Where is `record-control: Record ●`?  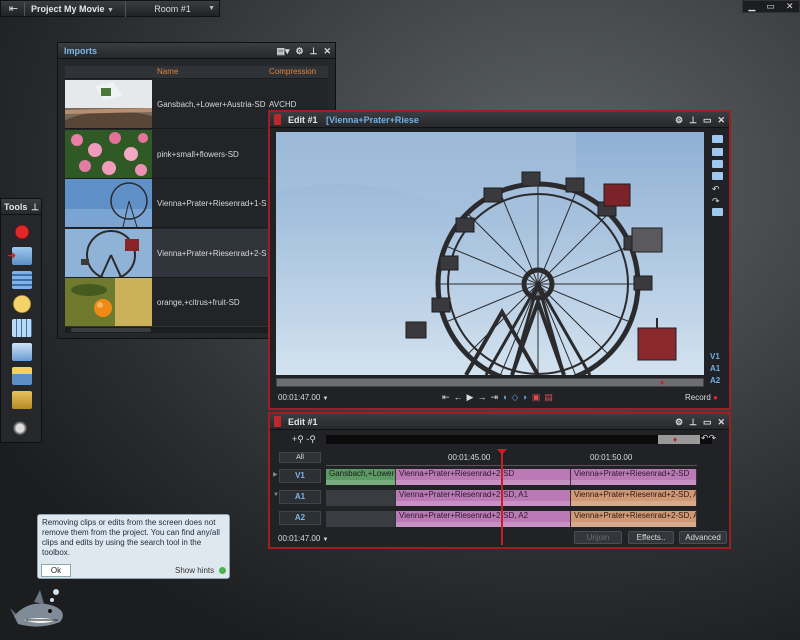 record-control: Record ● is located at coordinates (701, 397).